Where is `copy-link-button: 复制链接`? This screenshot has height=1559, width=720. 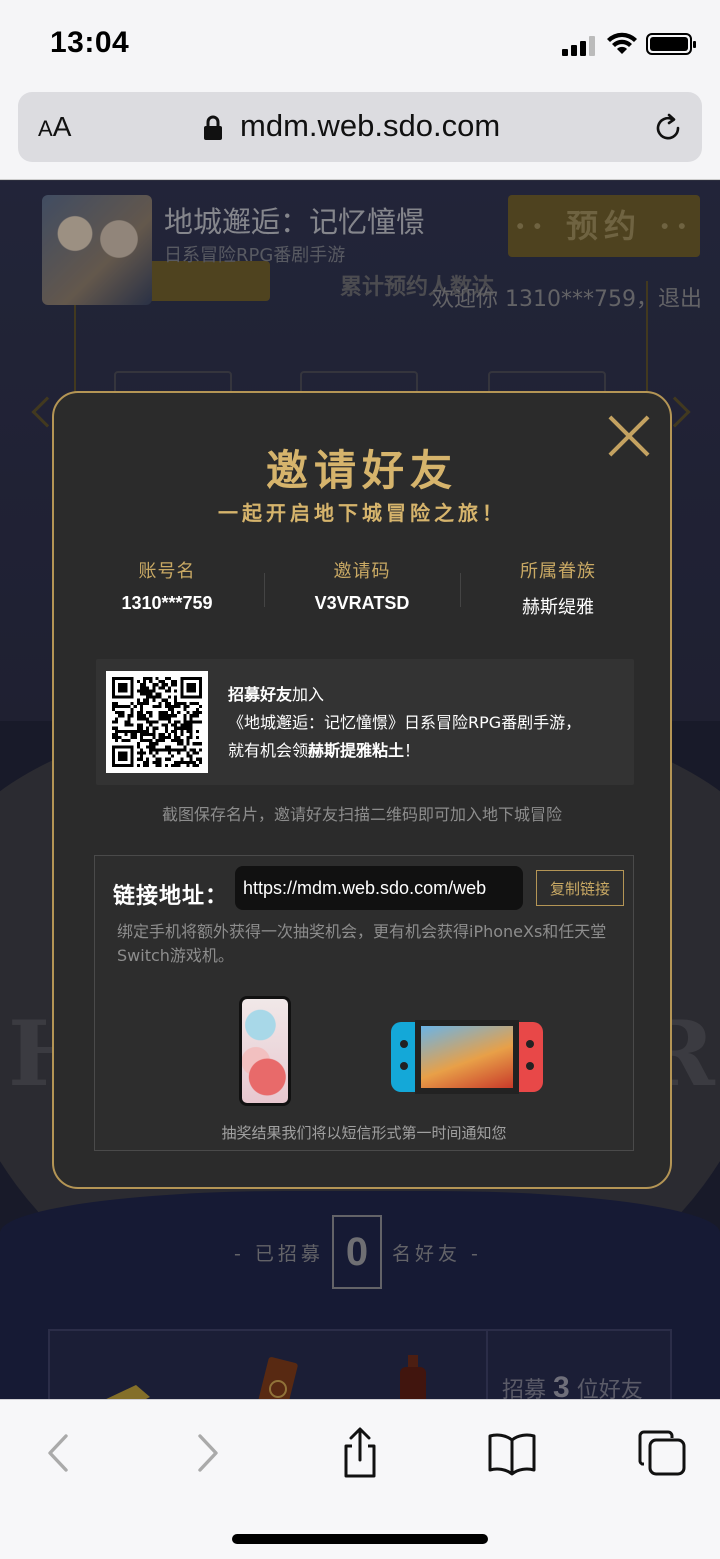 copy-link-button: 复制链接 is located at coordinates (580, 888).